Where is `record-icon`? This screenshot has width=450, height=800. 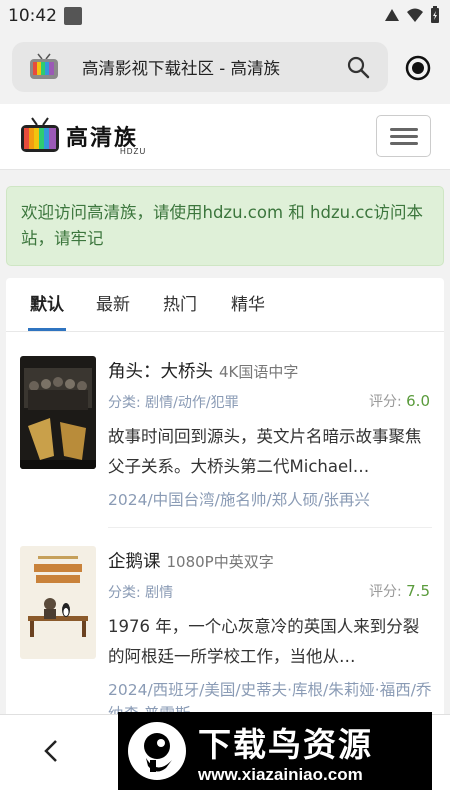
record-icon is located at coordinates (418, 68).